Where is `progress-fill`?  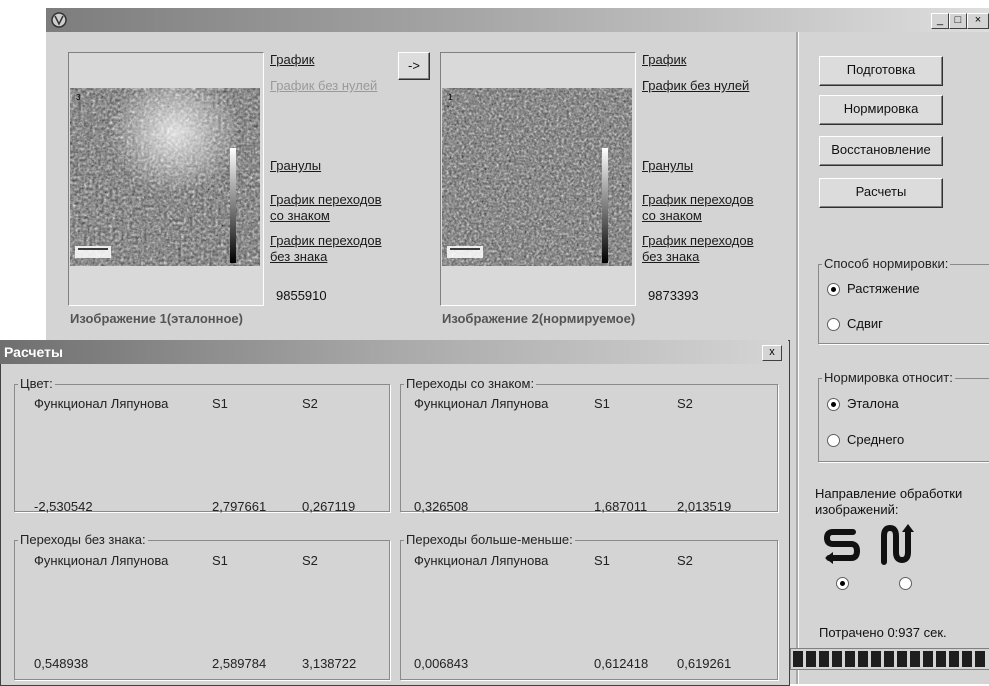
progress-fill is located at coordinates (890, 659).